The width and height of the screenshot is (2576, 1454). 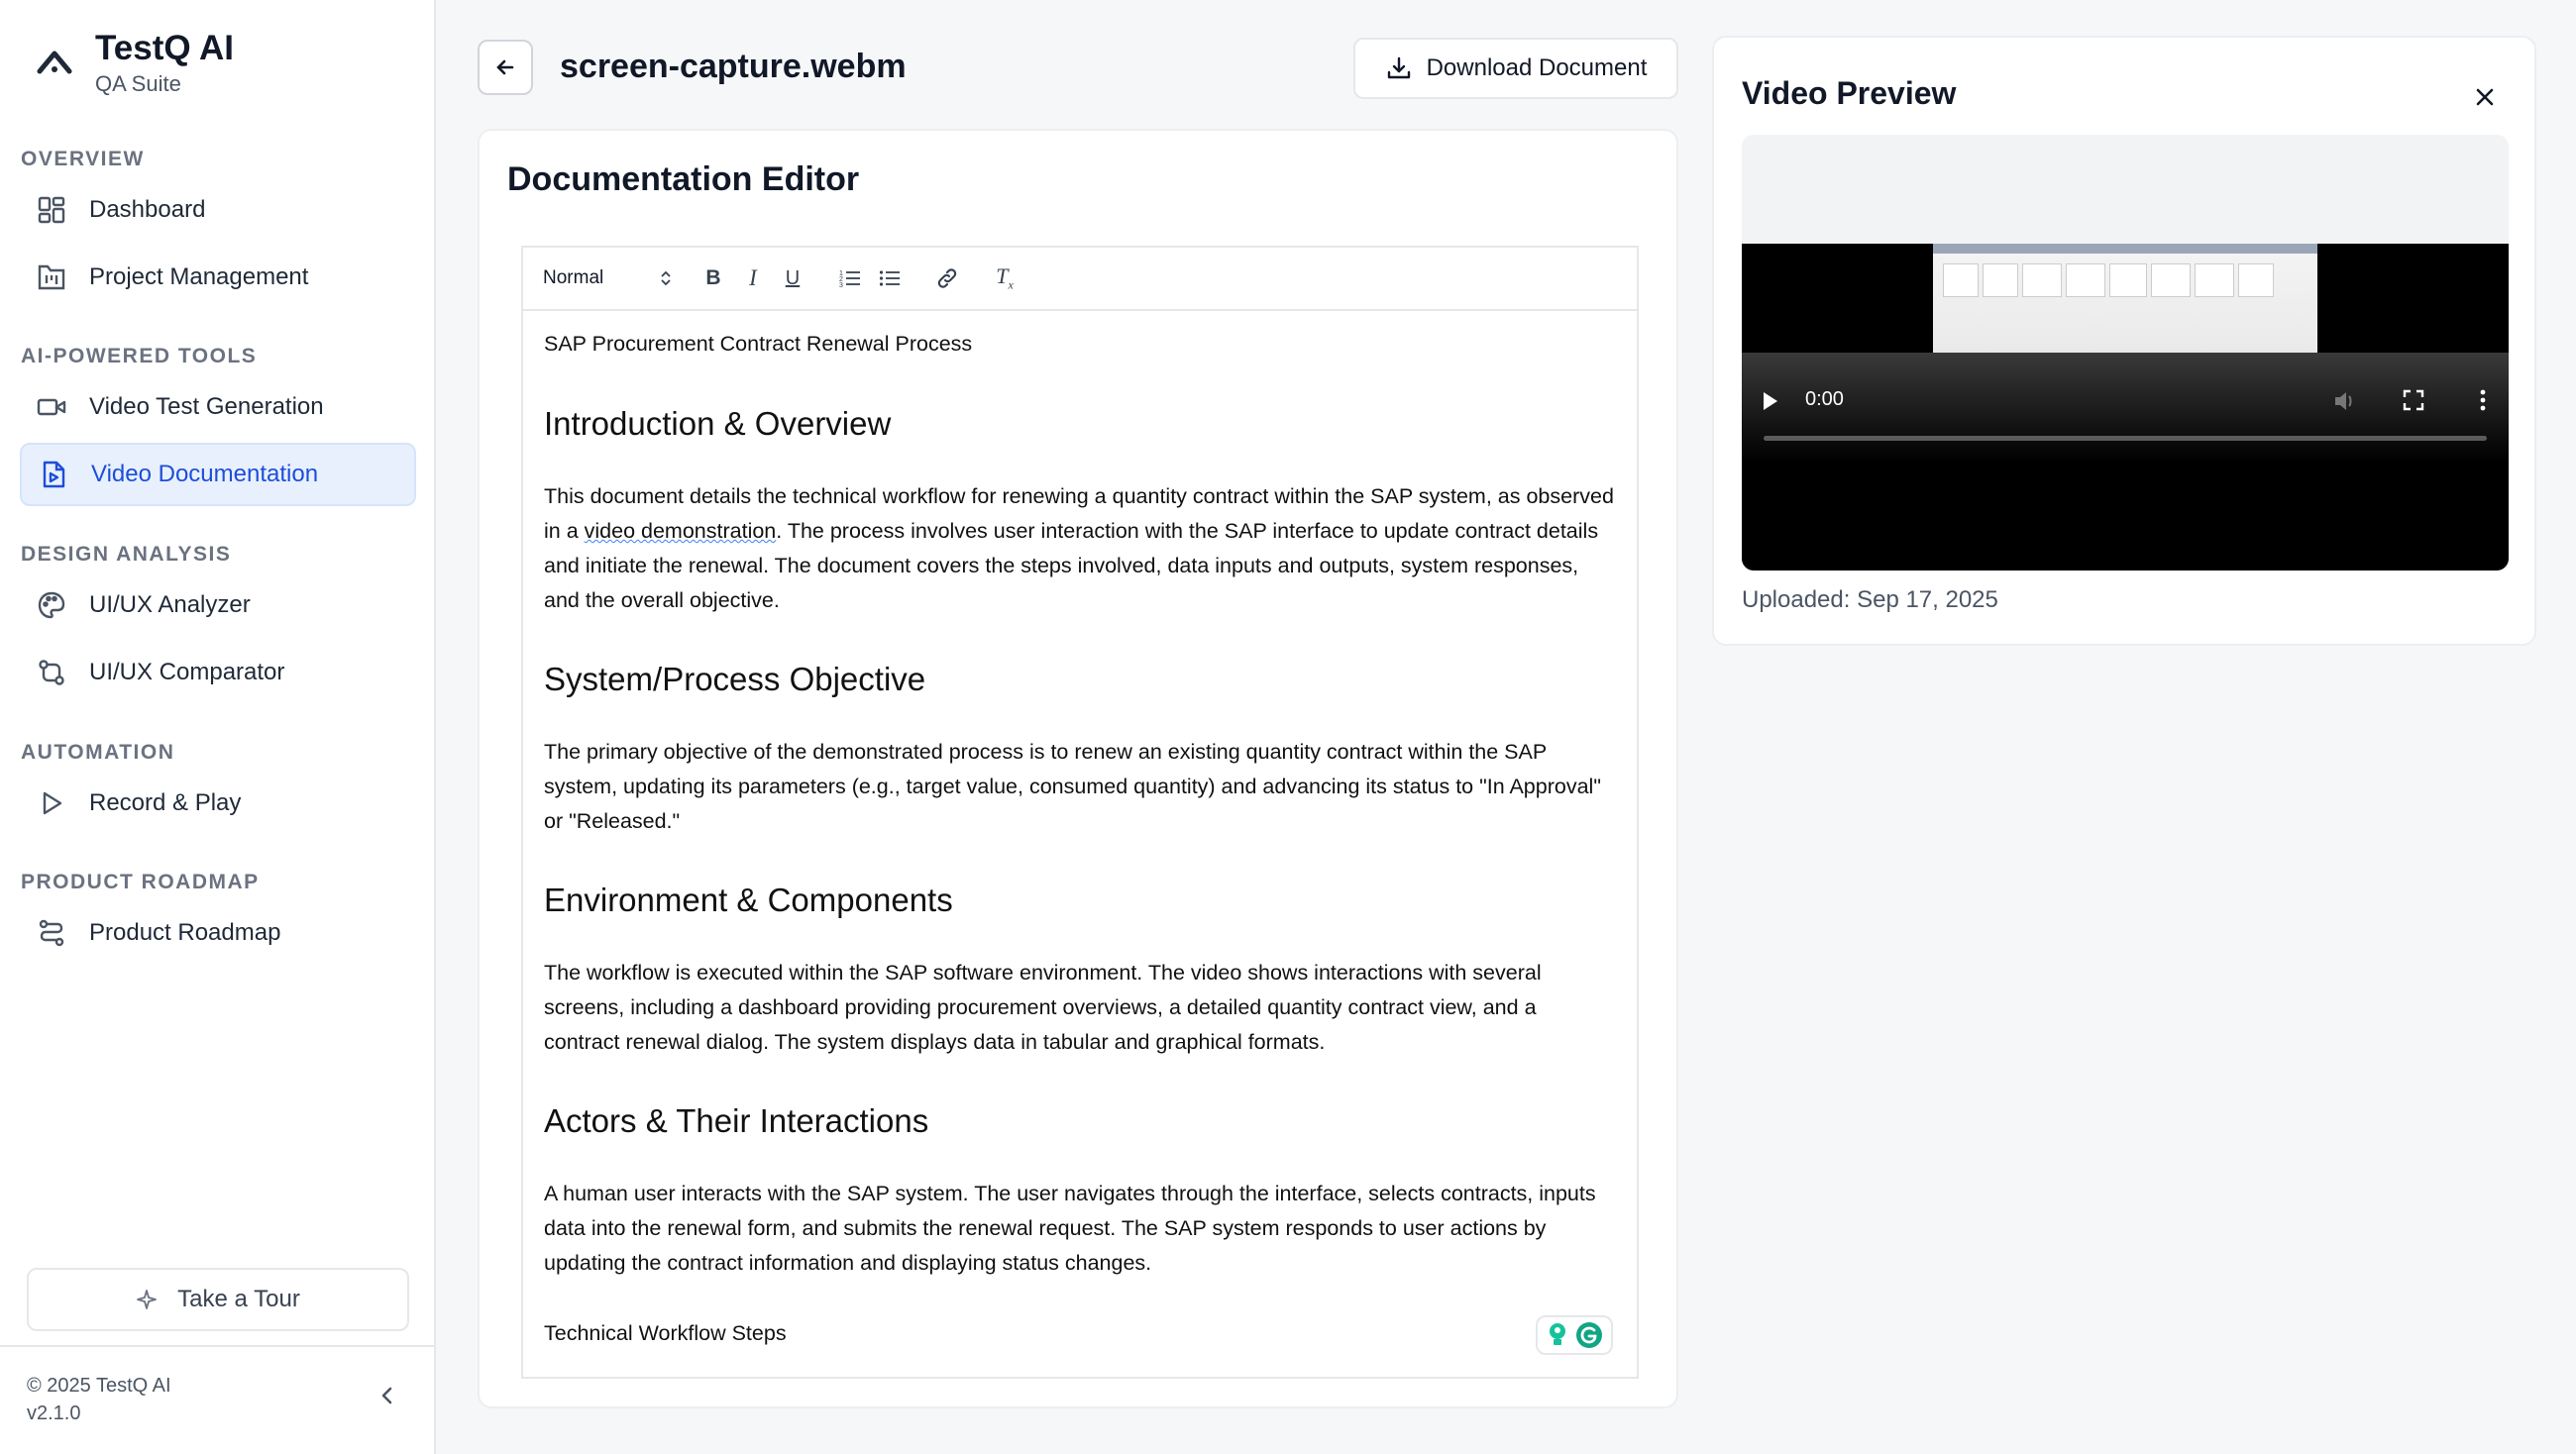 I want to click on uploaded-date: Uploaded: Sep 17, 2025, so click(x=1870, y=599).